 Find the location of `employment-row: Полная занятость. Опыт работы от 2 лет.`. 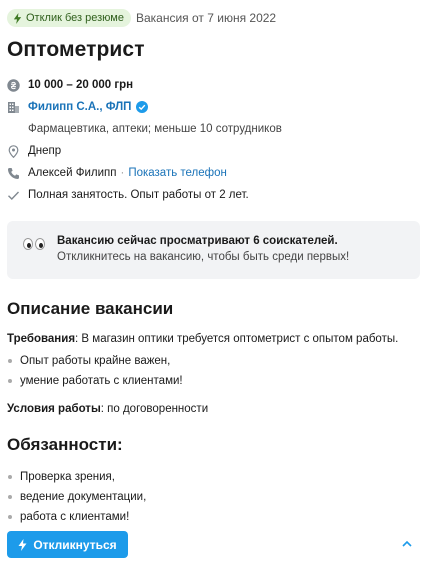

employment-row: Полная занятость. Опыт работы от 2 лет. is located at coordinates (214, 195).